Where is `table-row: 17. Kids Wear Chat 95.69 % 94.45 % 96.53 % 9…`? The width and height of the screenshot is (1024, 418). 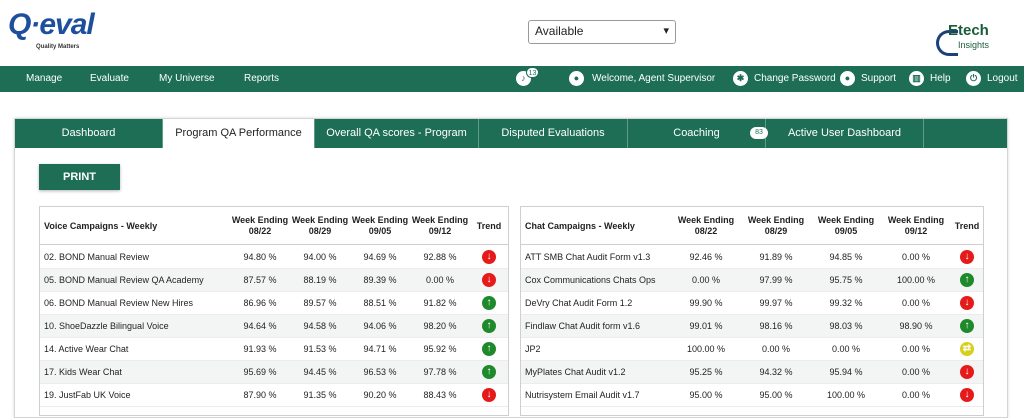
table-row: 17. Kids Wear Chat 95.69 % 94.45 % 96.53 % 9… is located at coordinates (274, 372).